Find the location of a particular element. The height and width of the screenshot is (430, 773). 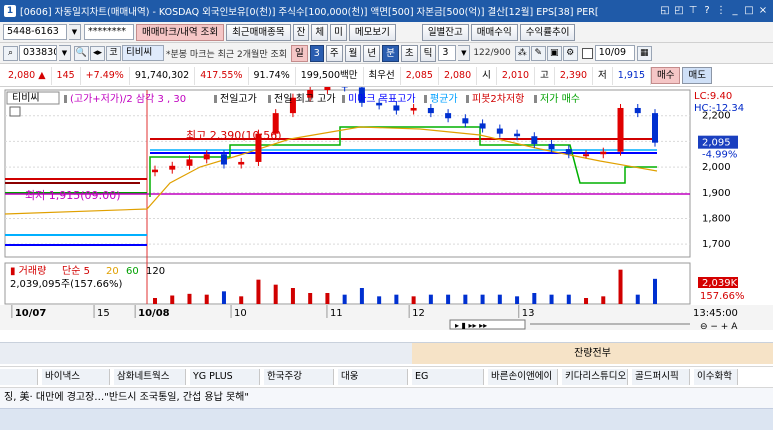

legend-item: 전일고가 is located at coordinates (238, 99).